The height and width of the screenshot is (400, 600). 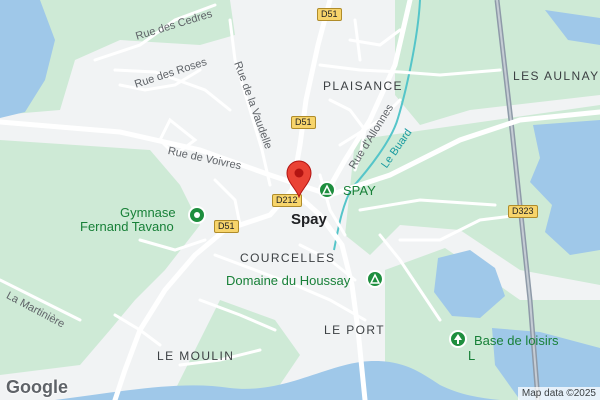 What do you see at coordinates (558, 393) in the screenshot?
I see `map-attribution: Map data ©2025` at bounding box center [558, 393].